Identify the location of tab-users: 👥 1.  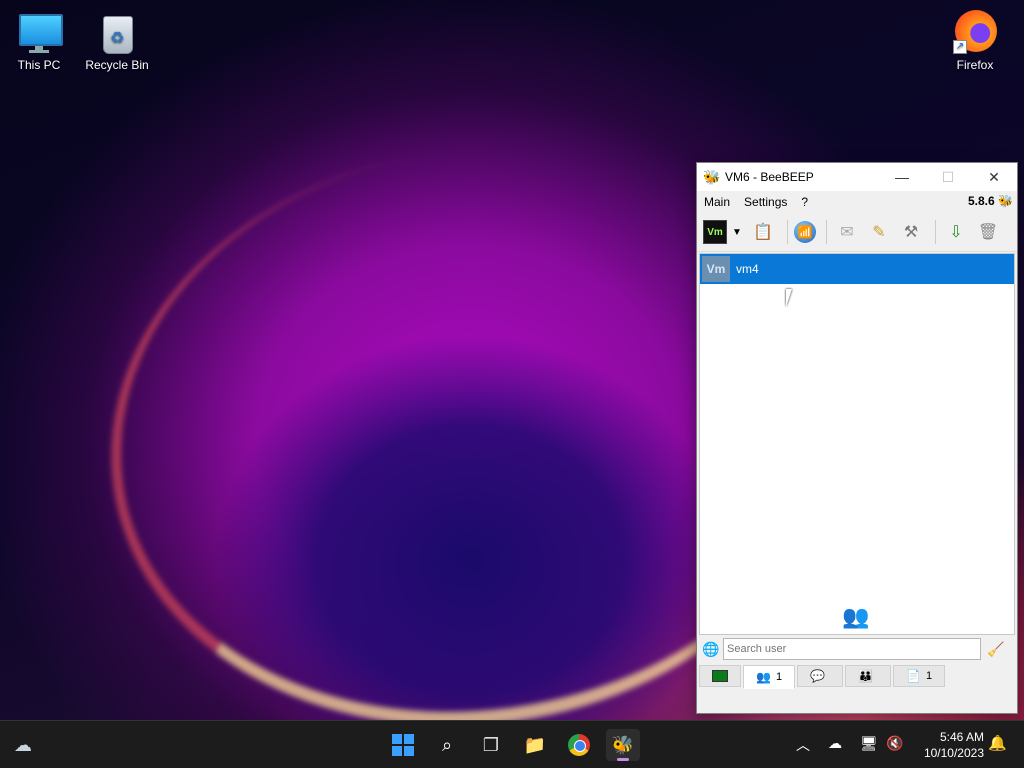
(769, 677).